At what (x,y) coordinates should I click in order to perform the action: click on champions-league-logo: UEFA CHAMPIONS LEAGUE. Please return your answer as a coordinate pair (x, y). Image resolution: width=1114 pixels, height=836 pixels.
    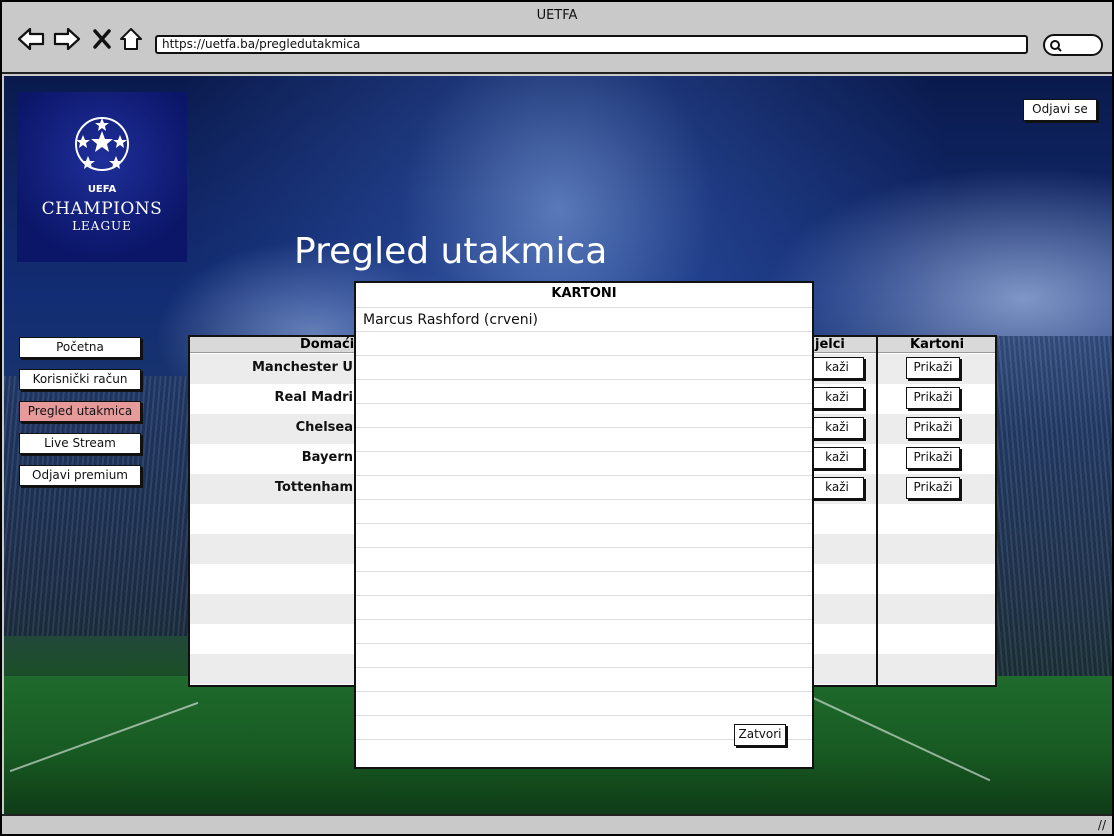
    Looking at the image, I should click on (102, 177).